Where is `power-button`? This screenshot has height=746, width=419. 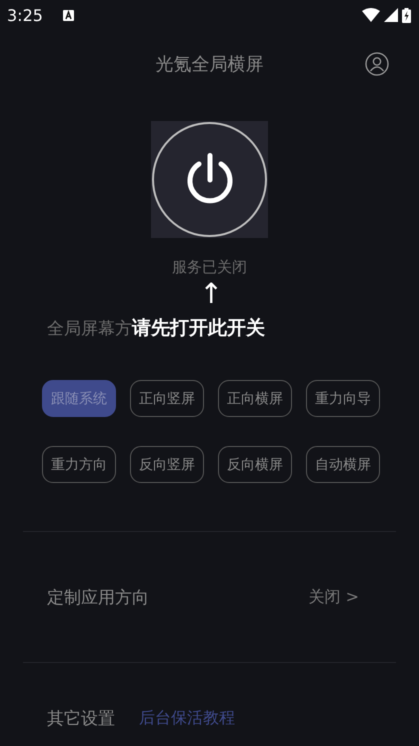 power-button is located at coordinates (209, 179).